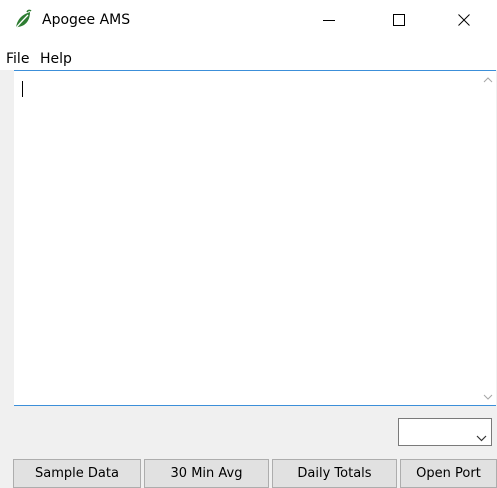 This screenshot has height=488, width=497. Describe the element at coordinates (17, 59) in the screenshot. I see `menu-file: File` at that location.